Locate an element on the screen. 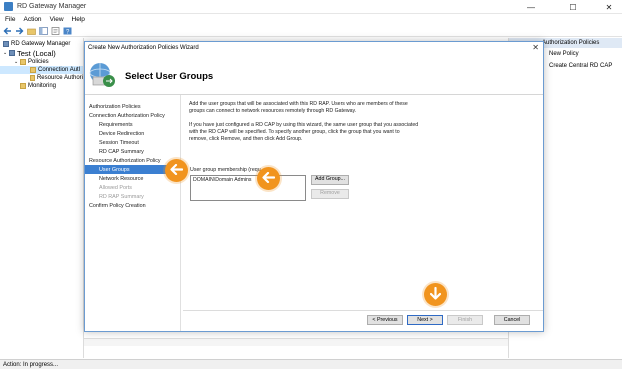 This screenshot has height=369, width=622. forward-icon is located at coordinates (19, 30).